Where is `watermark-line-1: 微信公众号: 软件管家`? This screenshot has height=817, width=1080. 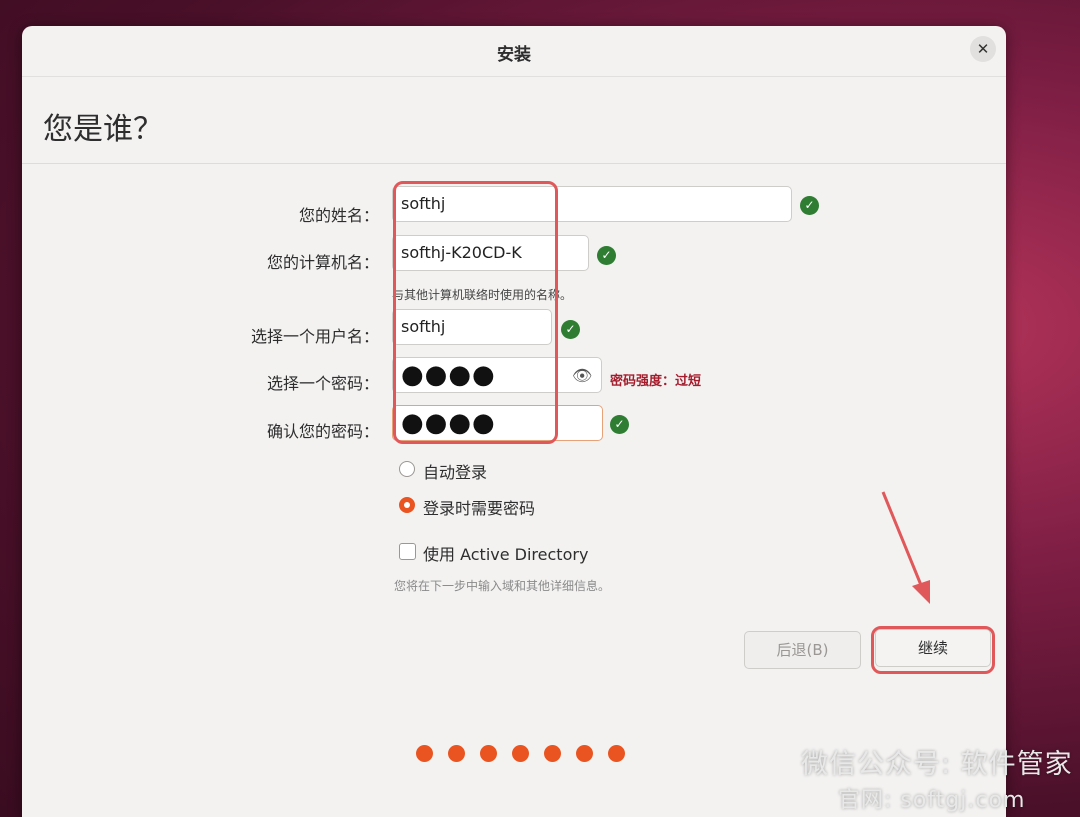 watermark-line-1: 微信公众号: 软件管家 is located at coordinates (937, 764).